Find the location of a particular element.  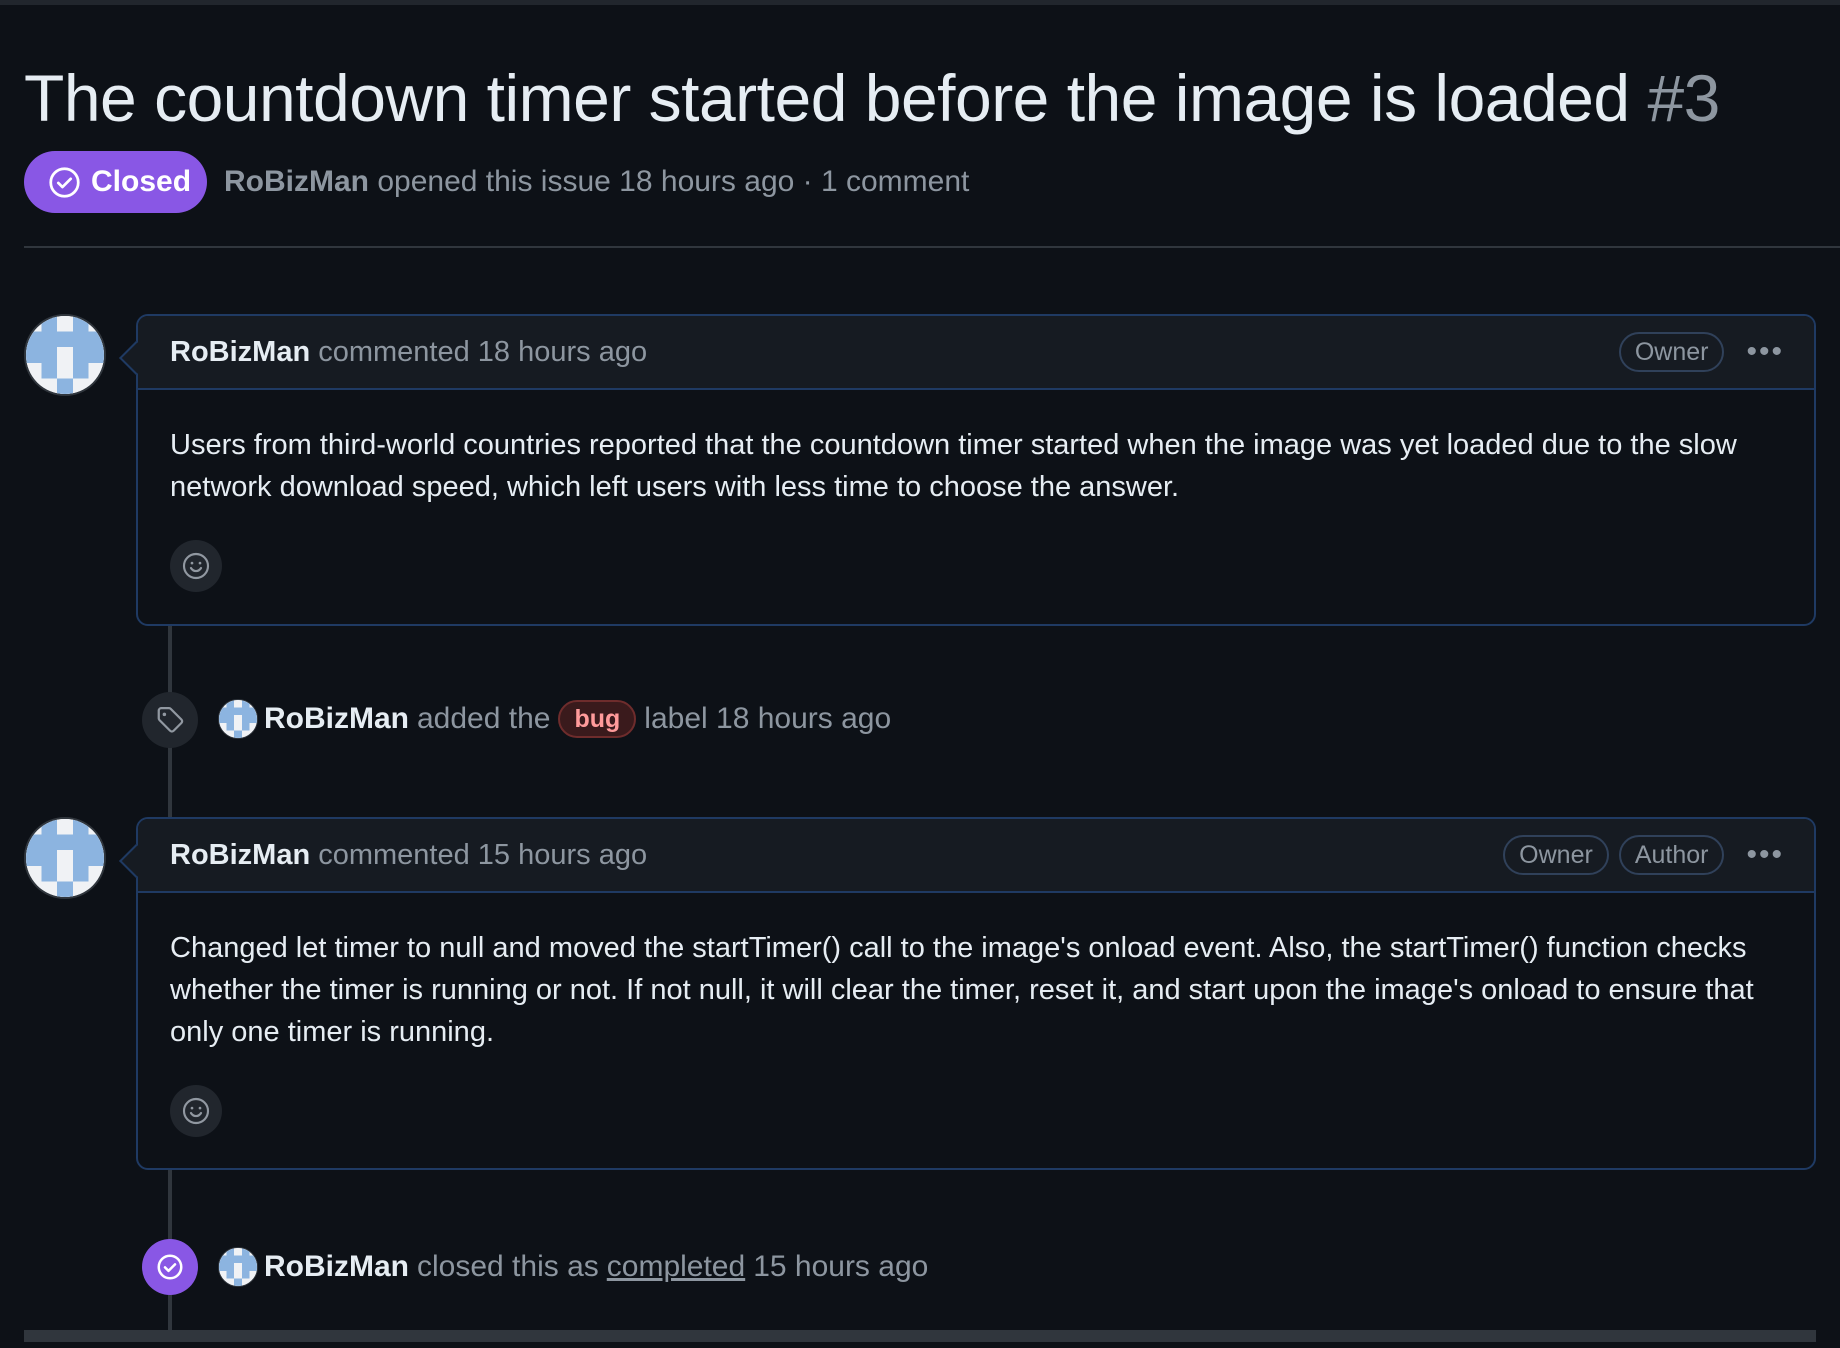

tag-icon is located at coordinates (170, 720).